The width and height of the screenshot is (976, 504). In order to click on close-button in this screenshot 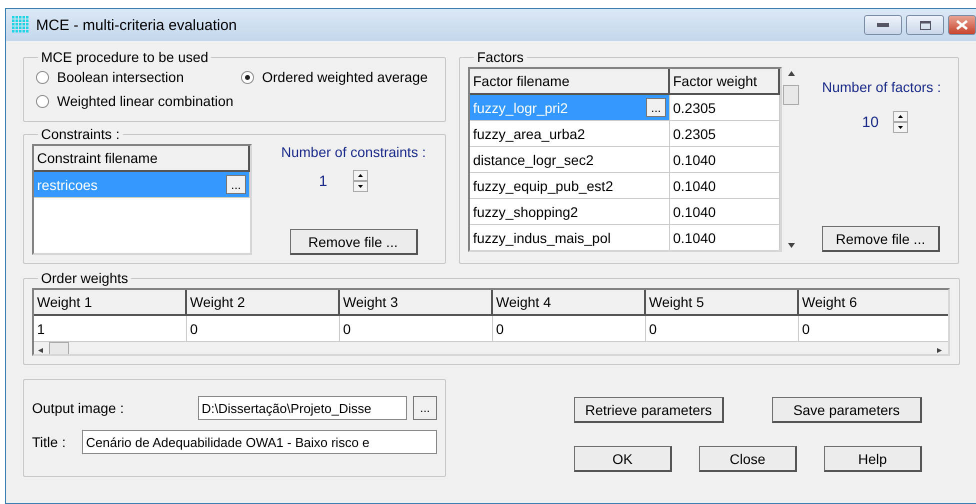, I will do `click(962, 25)`.